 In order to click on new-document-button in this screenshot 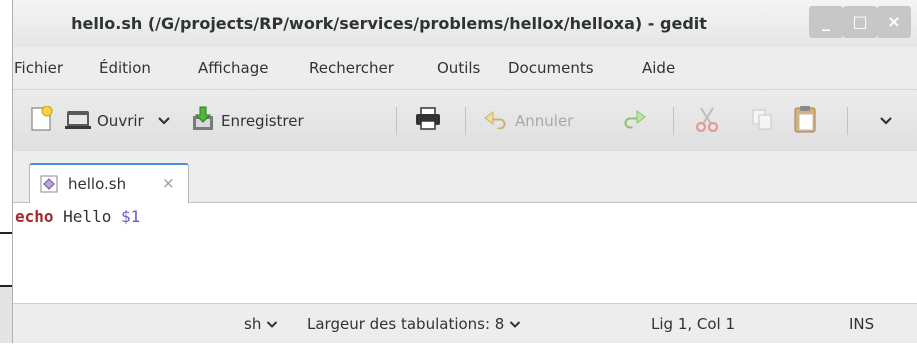, I will do `click(41, 121)`.